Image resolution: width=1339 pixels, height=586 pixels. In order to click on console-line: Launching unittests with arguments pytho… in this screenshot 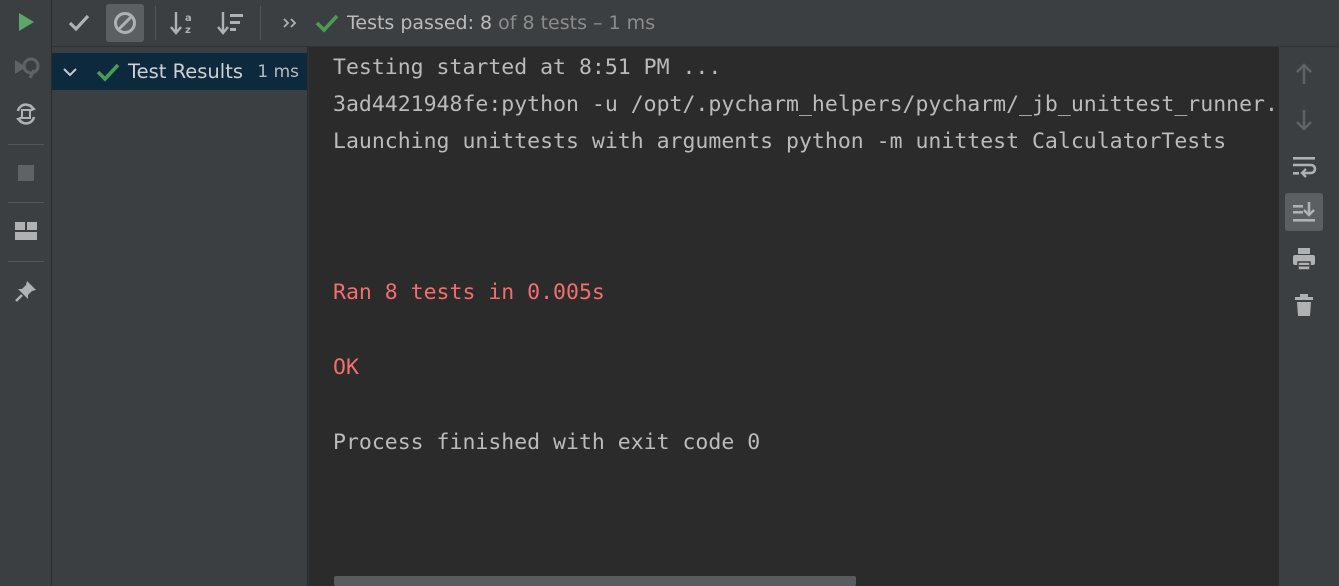, I will do `click(780, 141)`.